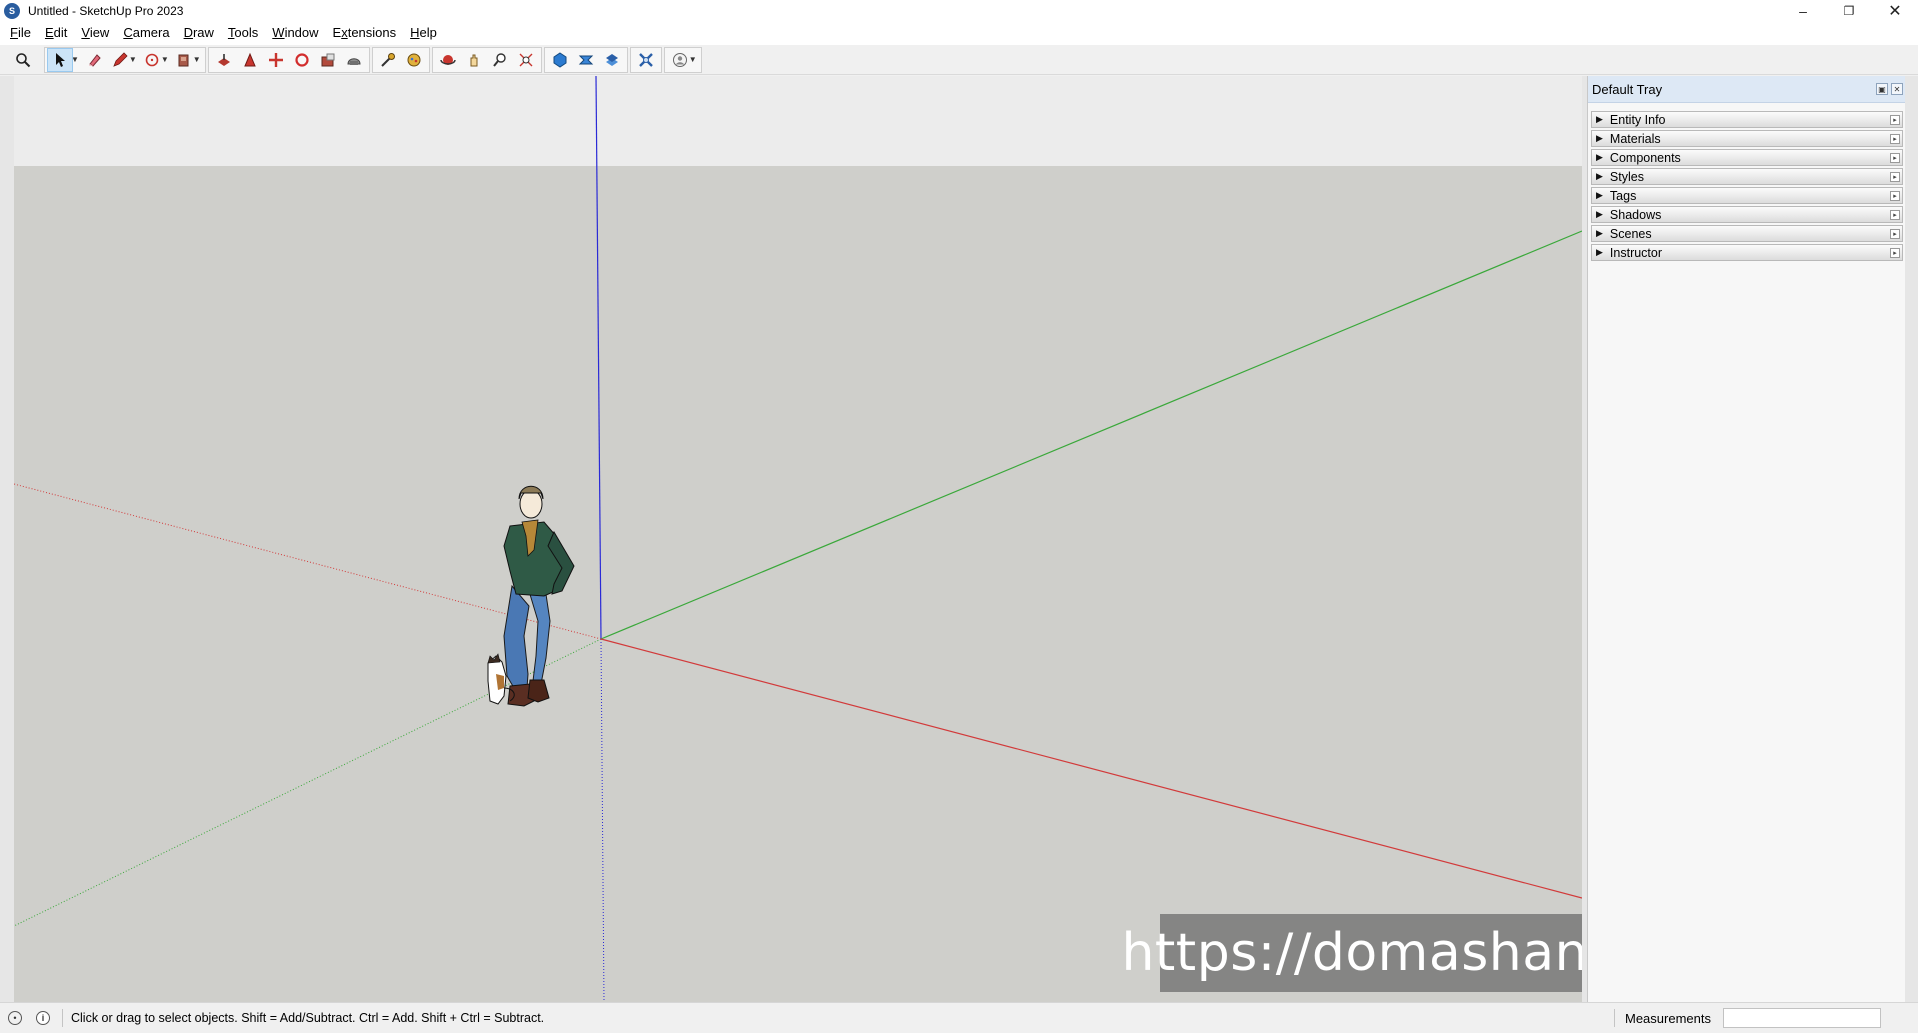 This screenshot has width=1918, height=1033. I want to click on zoom-extents-icon, so click(526, 59).